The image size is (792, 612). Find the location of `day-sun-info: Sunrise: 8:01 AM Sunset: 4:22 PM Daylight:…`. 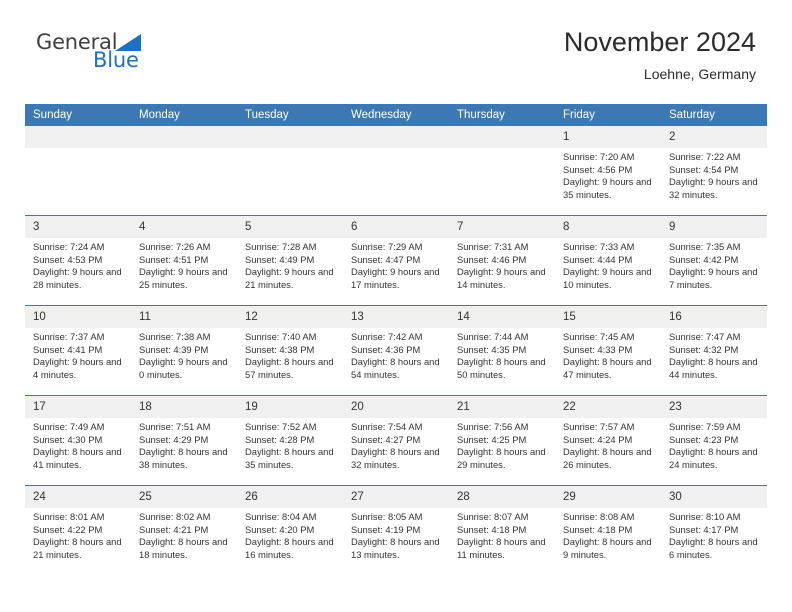

day-sun-info: Sunrise: 8:01 AM Sunset: 4:22 PM Daylight:… is located at coordinates (78, 534).